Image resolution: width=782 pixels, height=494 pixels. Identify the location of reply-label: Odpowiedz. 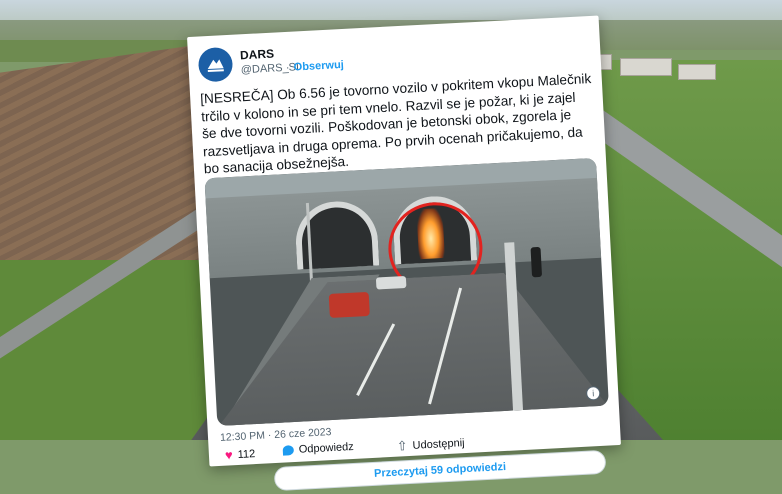
(326, 448).